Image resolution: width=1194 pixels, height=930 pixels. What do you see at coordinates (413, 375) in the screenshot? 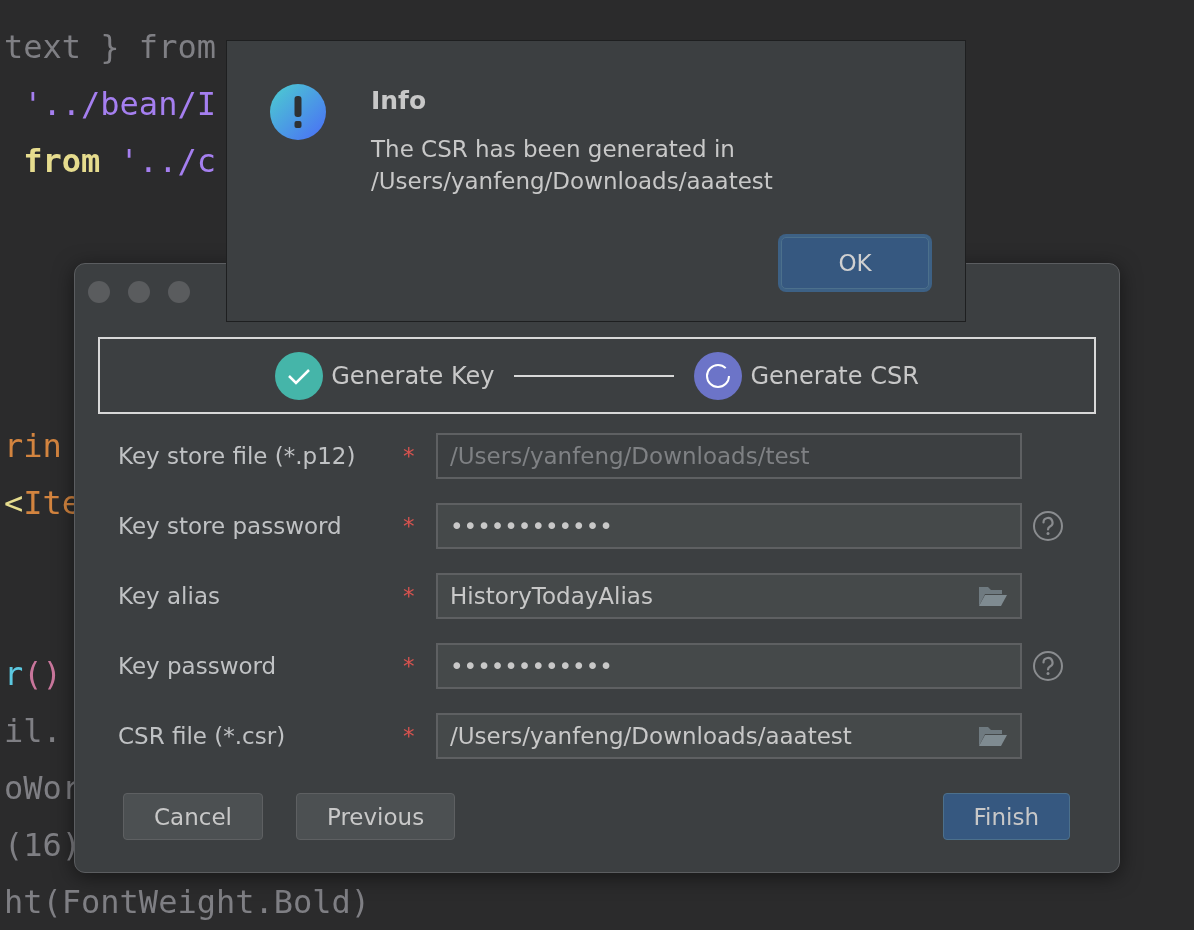
I see `step-label: Generate Key` at bounding box center [413, 375].